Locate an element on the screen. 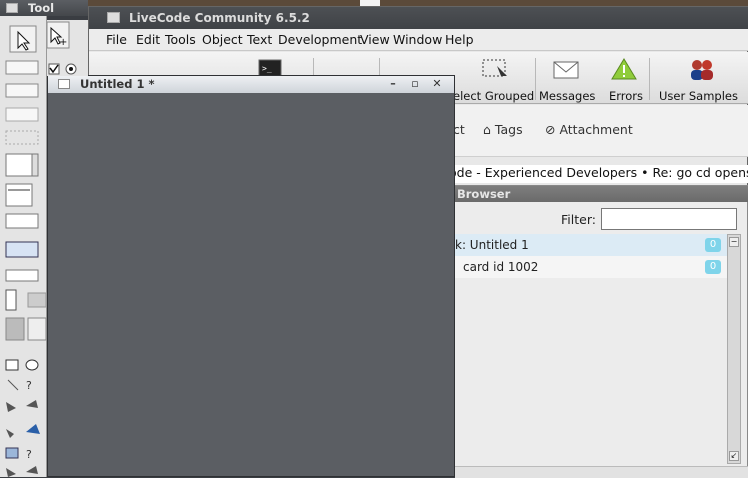 This screenshot has height=478, width=748. oval-tool-icon is located at coordinates (32, 365).